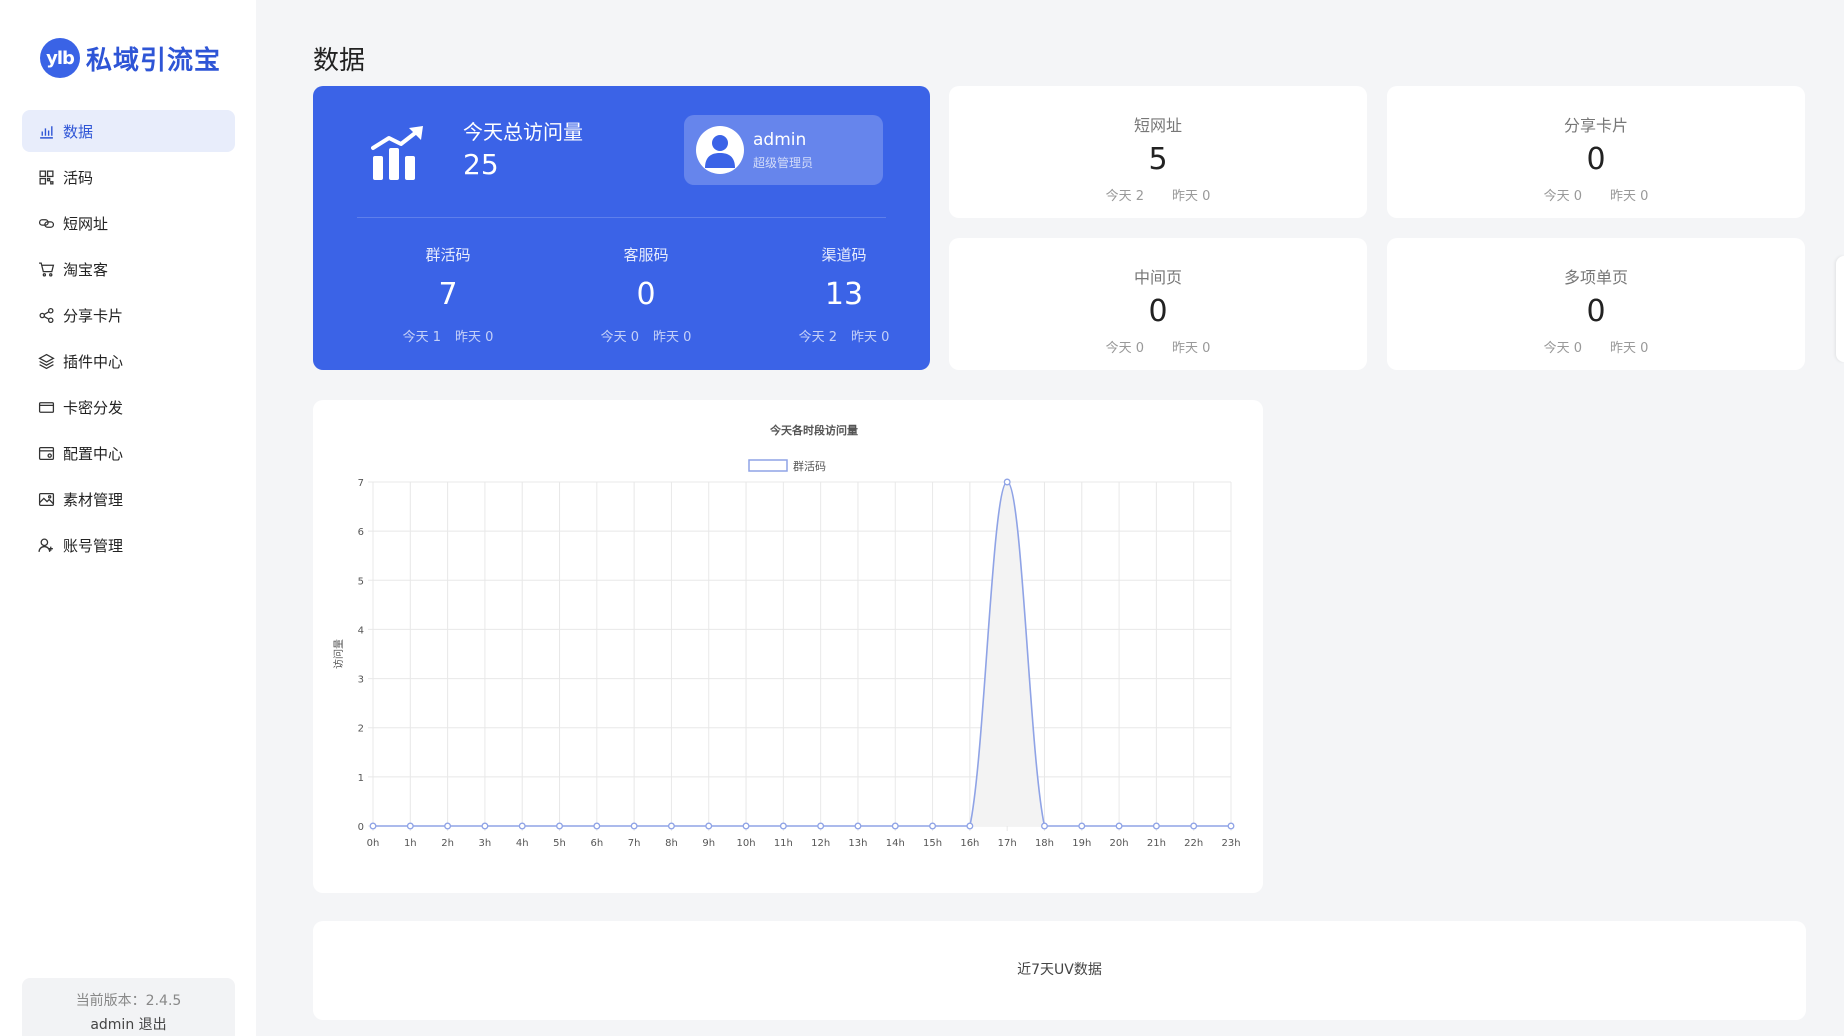 This screenshot has width=1844, height=1036. I want to click on x-tick-label: 11h, so click(783, 843).